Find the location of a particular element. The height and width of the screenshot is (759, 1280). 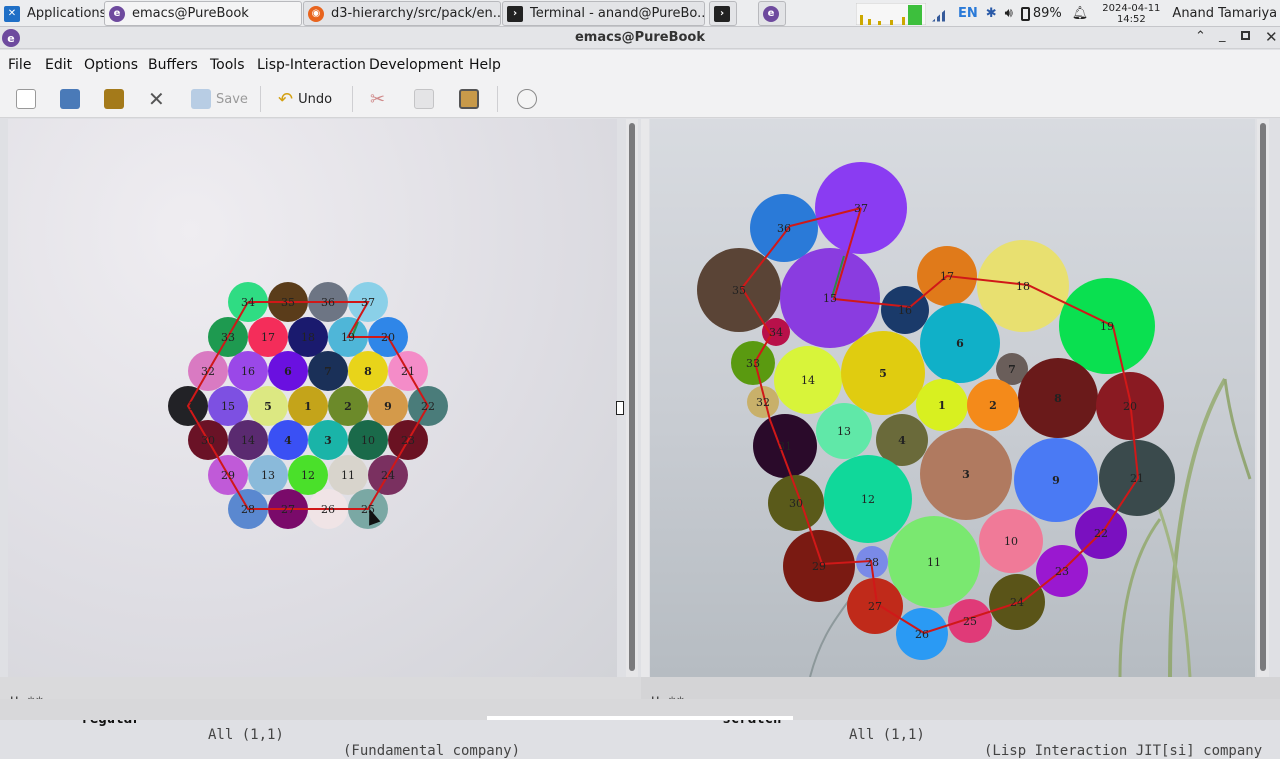

open-file-button is located at coordinates (72, 99).